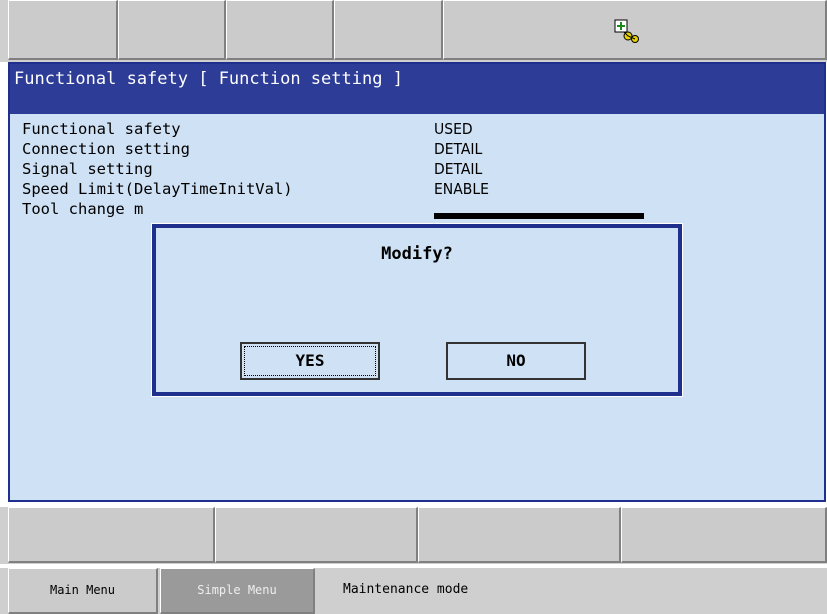 The height and width of the screenshot is (614, 827). I want to click on setting-row-signal: Signal setting DETAIL, so click(417, 169).